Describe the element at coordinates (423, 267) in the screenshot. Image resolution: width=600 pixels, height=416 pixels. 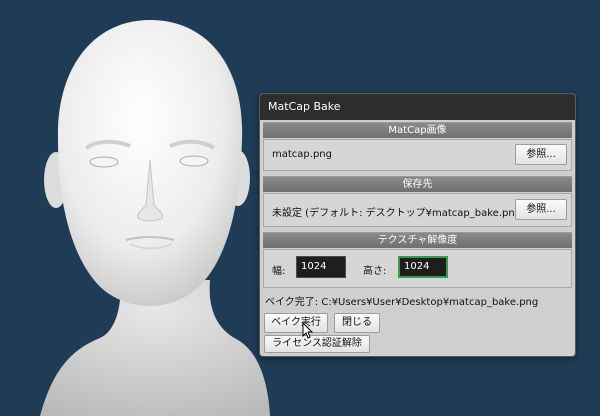
I see `height-input: 1024` at that location.